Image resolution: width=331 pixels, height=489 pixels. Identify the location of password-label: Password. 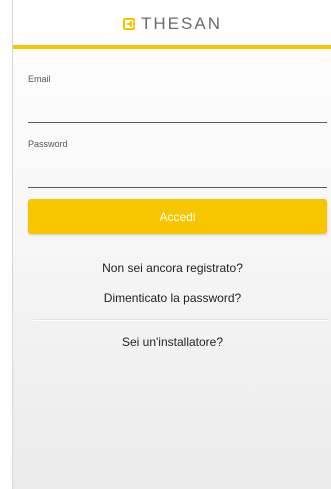
(48, 144).